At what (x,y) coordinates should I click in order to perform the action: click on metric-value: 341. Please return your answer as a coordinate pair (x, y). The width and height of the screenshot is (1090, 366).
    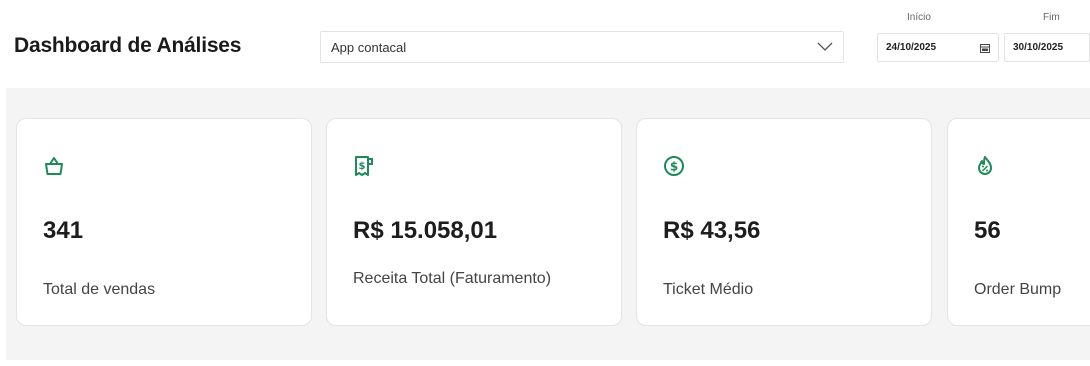
    Looking at the image, I should click on (63, 230).